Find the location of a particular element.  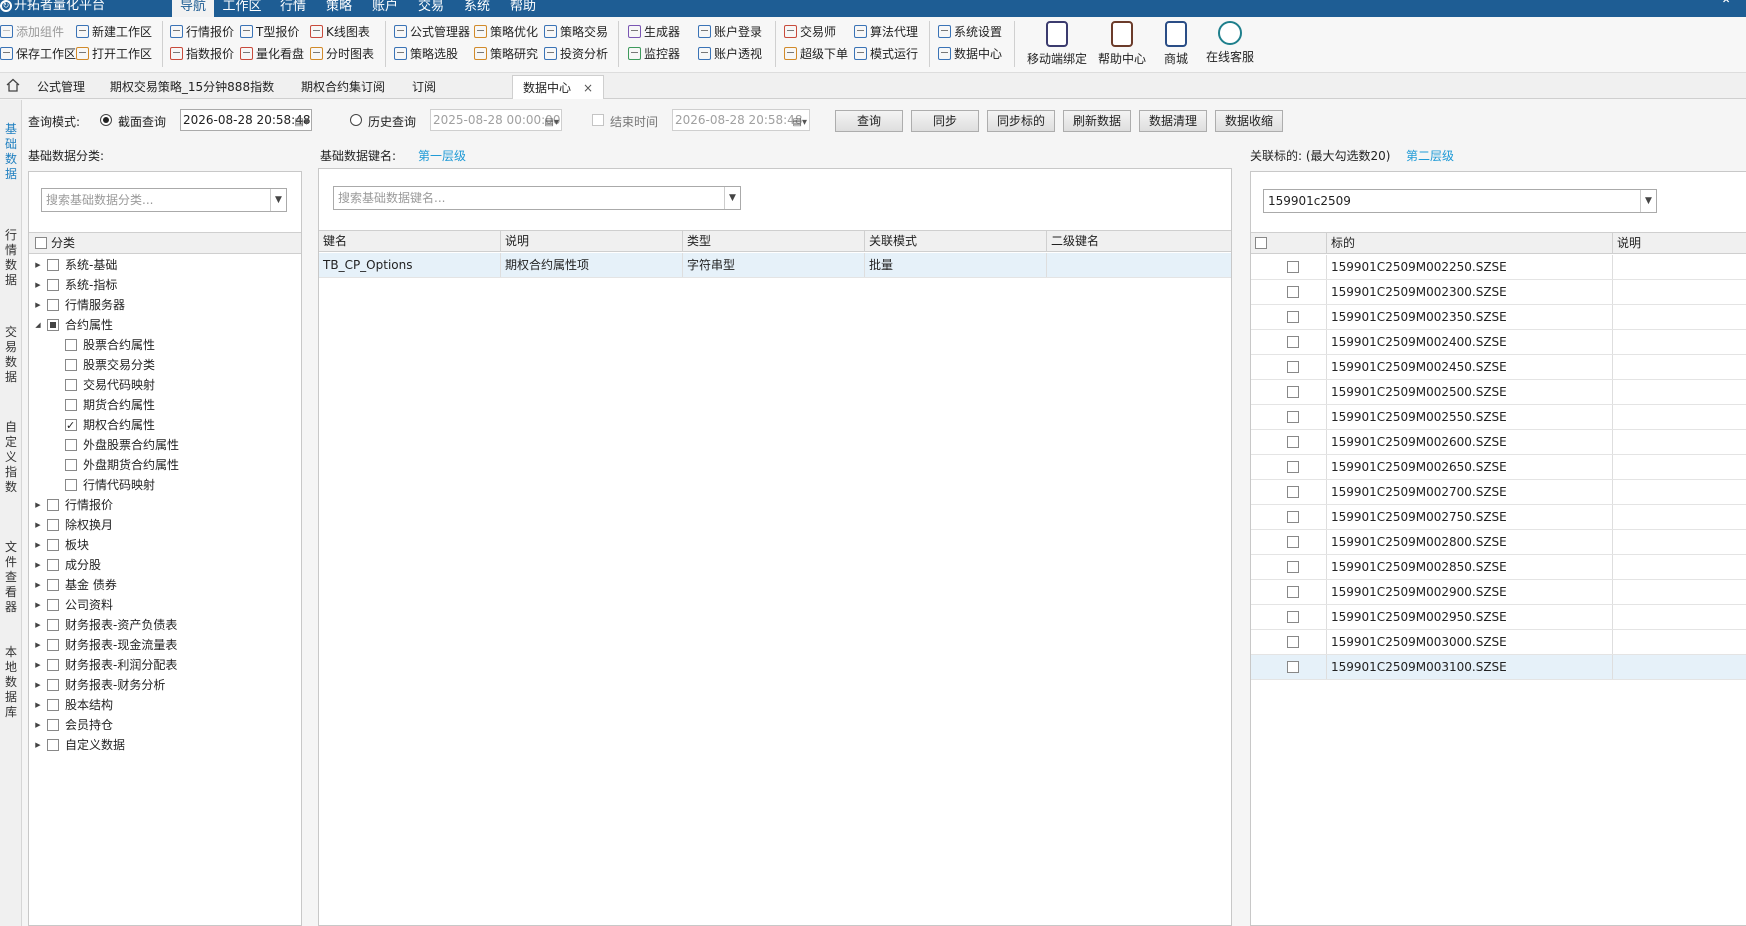

index-quote-button: 指数报价 is located at coordinates (202, 53).